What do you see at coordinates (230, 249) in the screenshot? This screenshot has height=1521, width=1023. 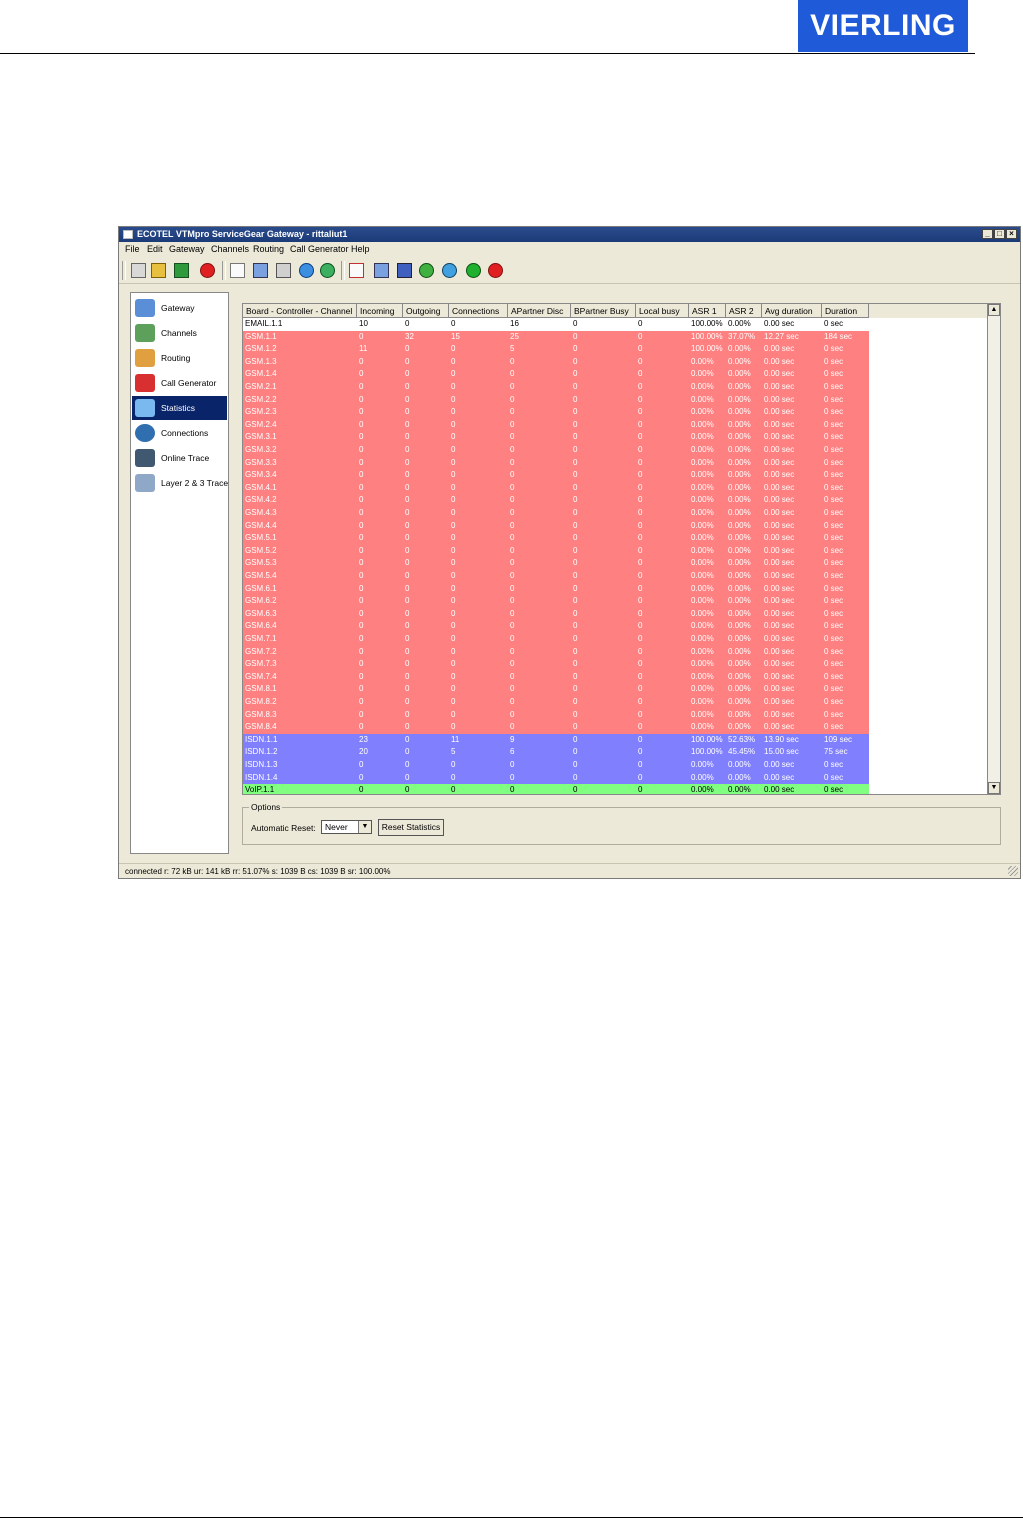 I see `menu-channels: Channels` at bounding box center [230, 249].